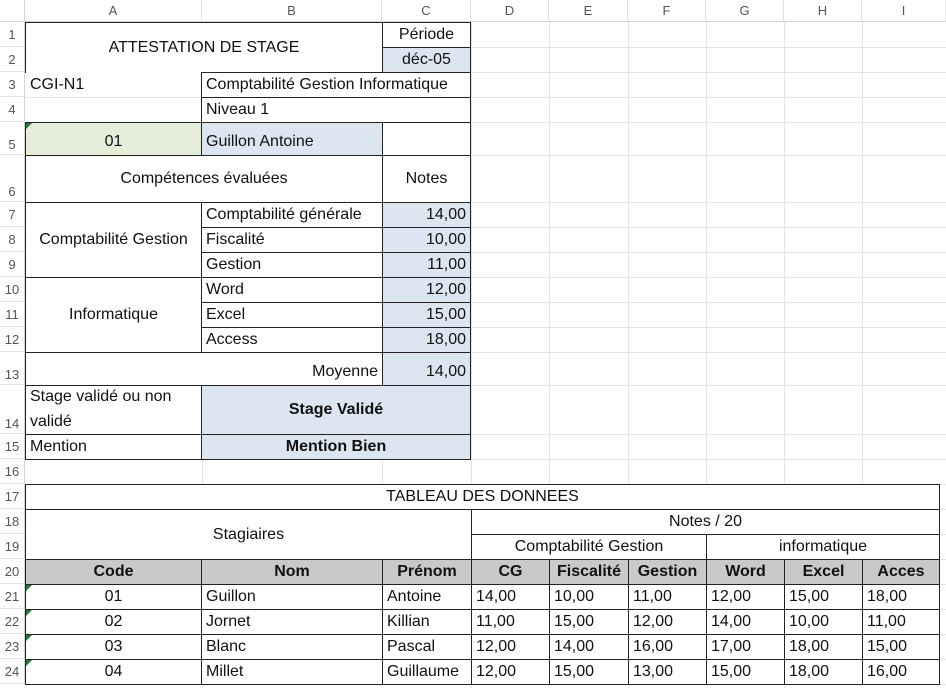 This screenshot has height=688, width=946. What do you see at coordinates (12, 214) in the screenshot?
I see `row-header: 7` at bounding box center [12, 214].